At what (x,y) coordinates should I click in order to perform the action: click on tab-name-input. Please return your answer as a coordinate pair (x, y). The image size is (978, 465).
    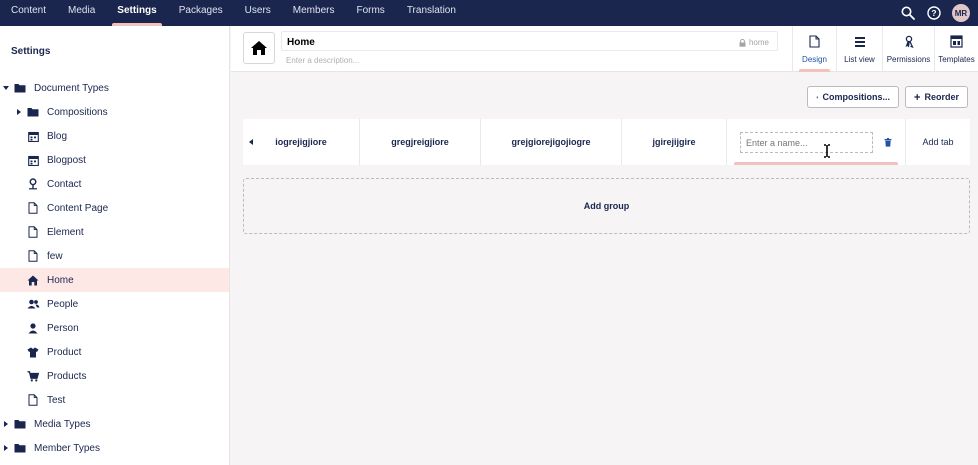
    Looking at the image, I should click on (806, 142).